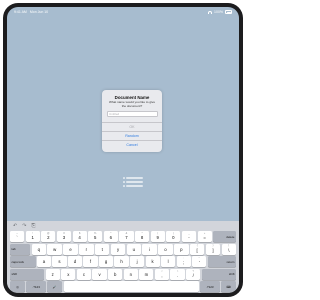  I want to click on key-d: d, so click(75, 262).